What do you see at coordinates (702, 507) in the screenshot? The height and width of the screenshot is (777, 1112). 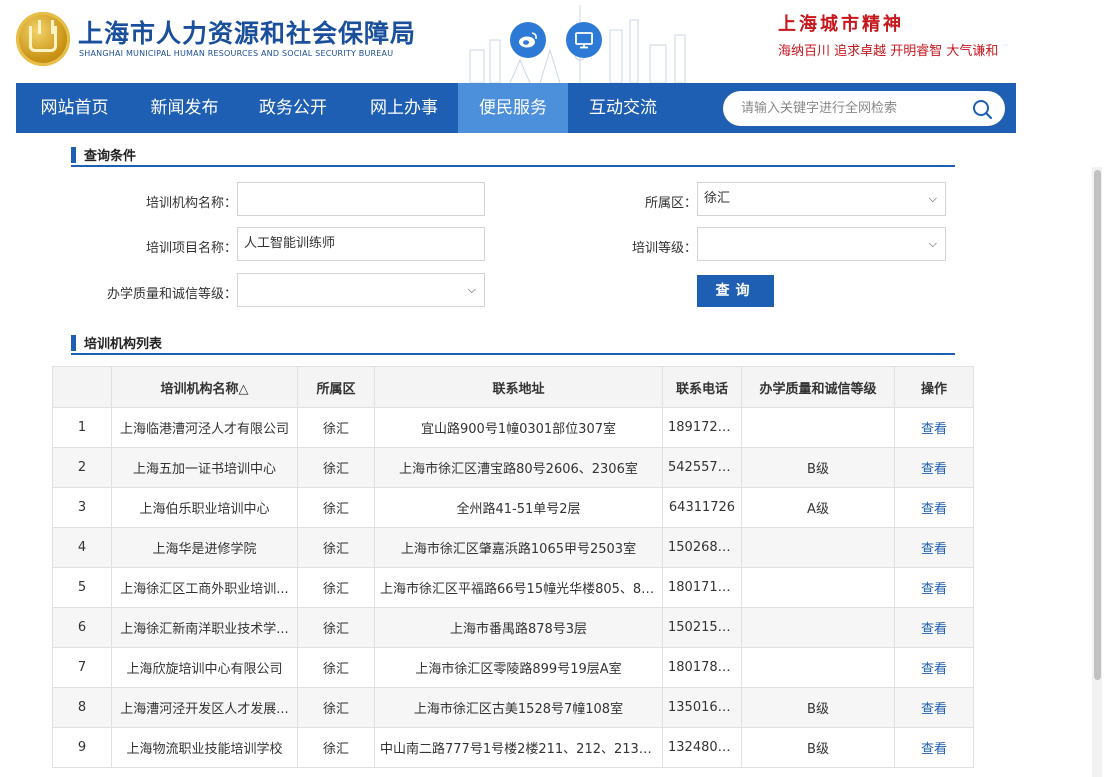 I see `row-phone: 64311726` at bounding box center [702, 507].